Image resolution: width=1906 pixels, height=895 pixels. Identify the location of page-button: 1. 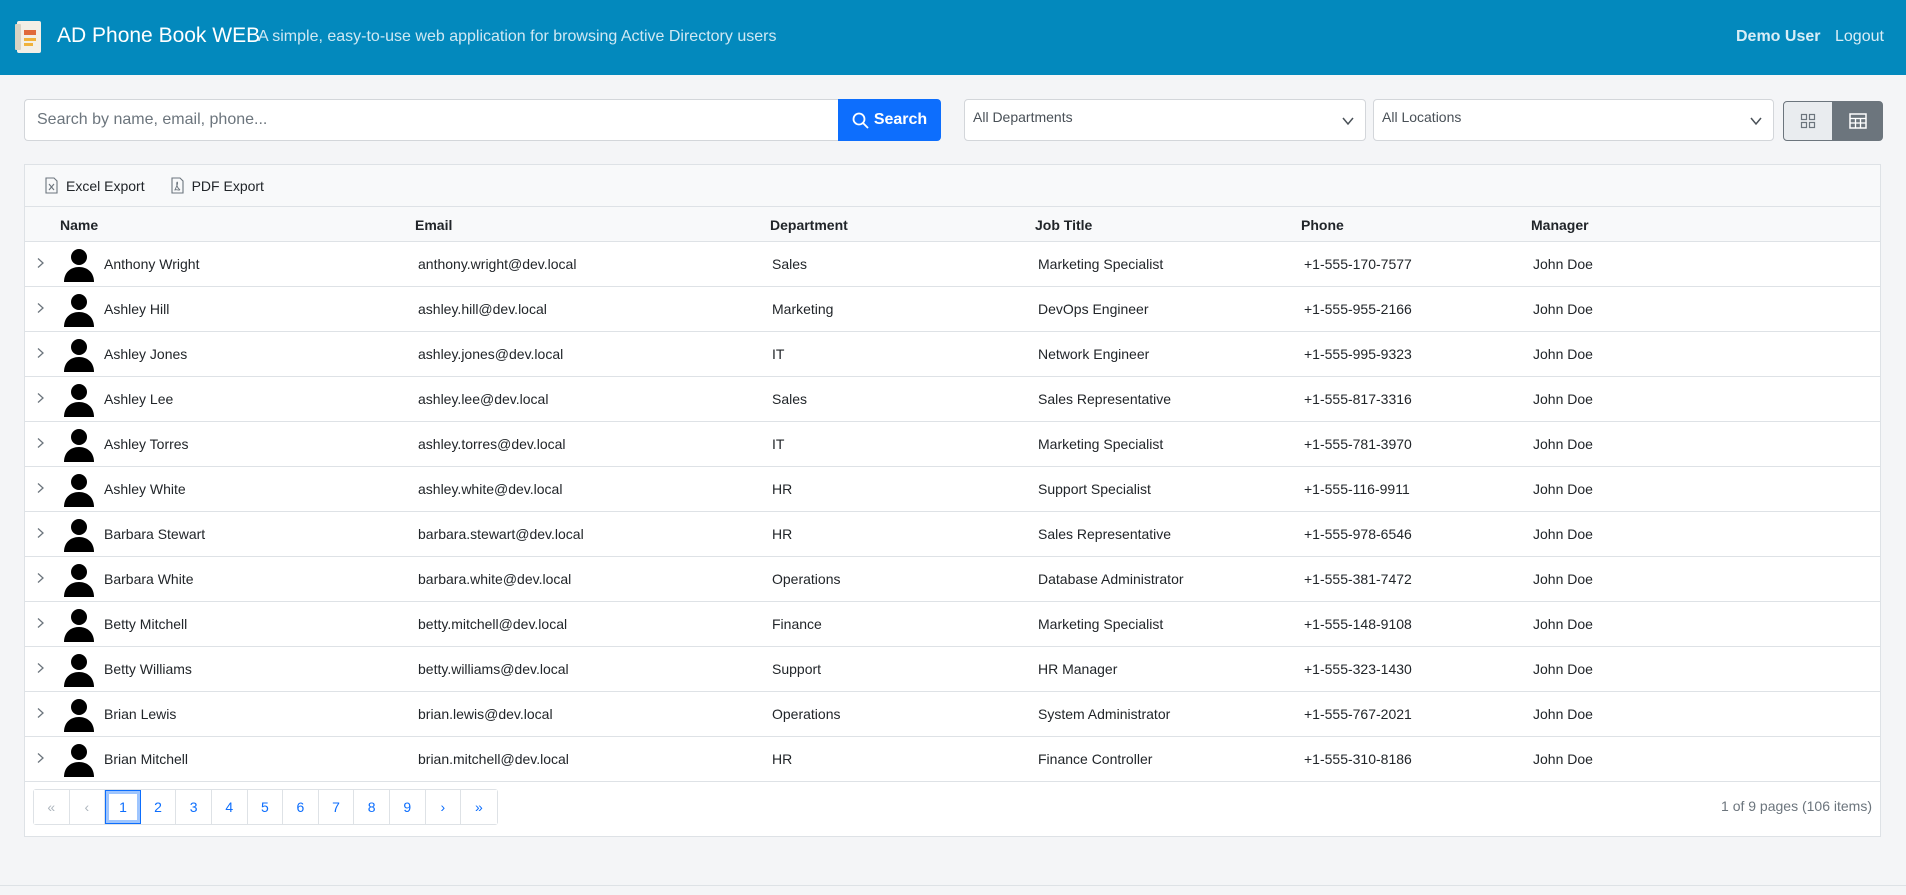
(123, 807).